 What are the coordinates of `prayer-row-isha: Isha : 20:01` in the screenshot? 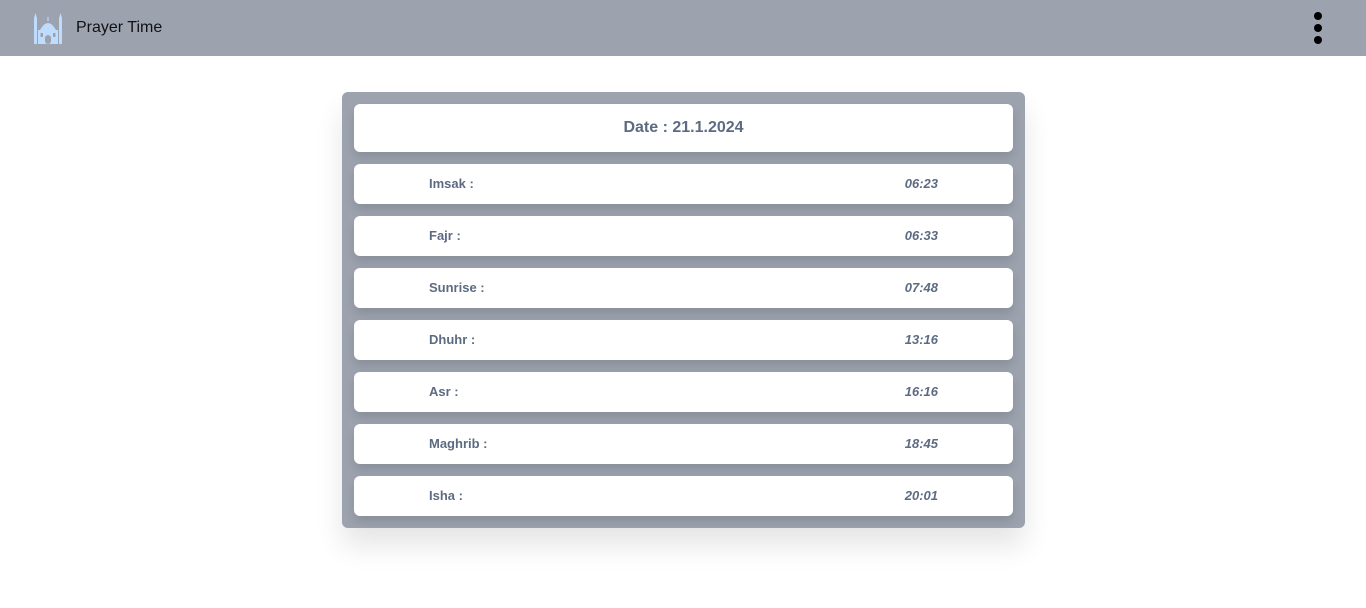 It's located at (683, 496).